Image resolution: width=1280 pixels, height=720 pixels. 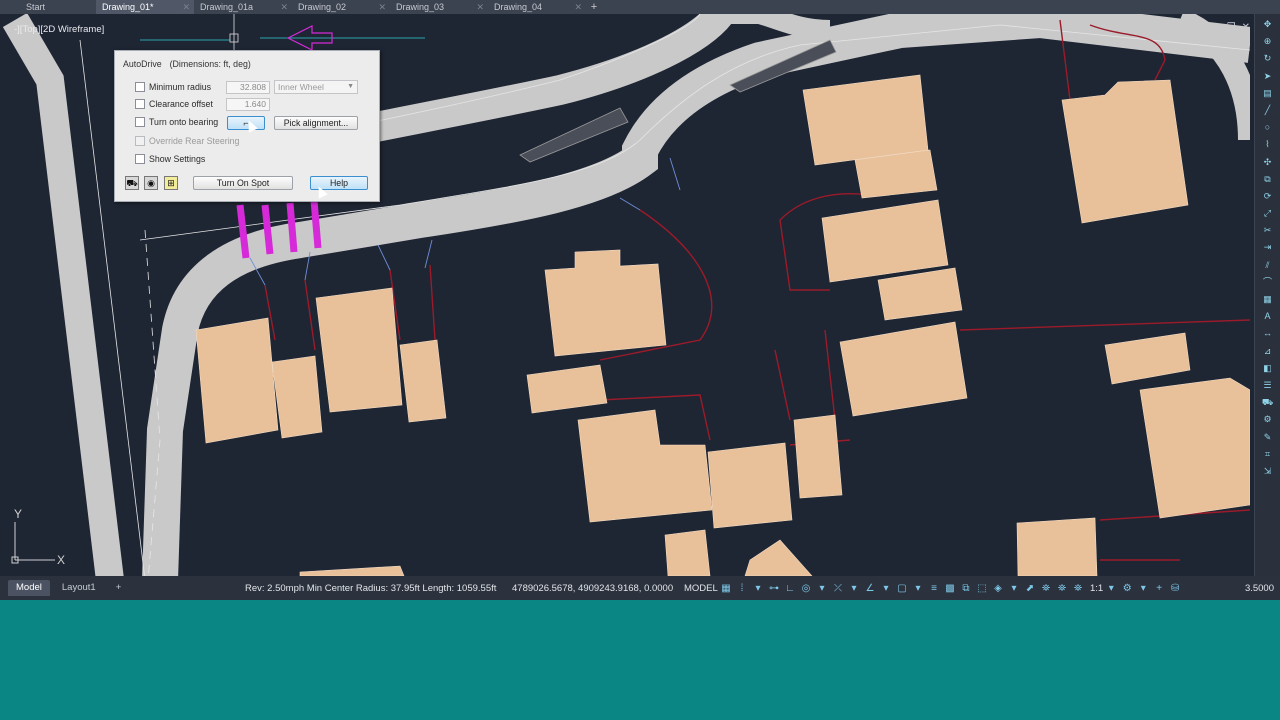 What do you see at coordinates (1268, 265) in the screenshot?
I see `offset-icon: ⫽` at bounding box center [1268, 265].